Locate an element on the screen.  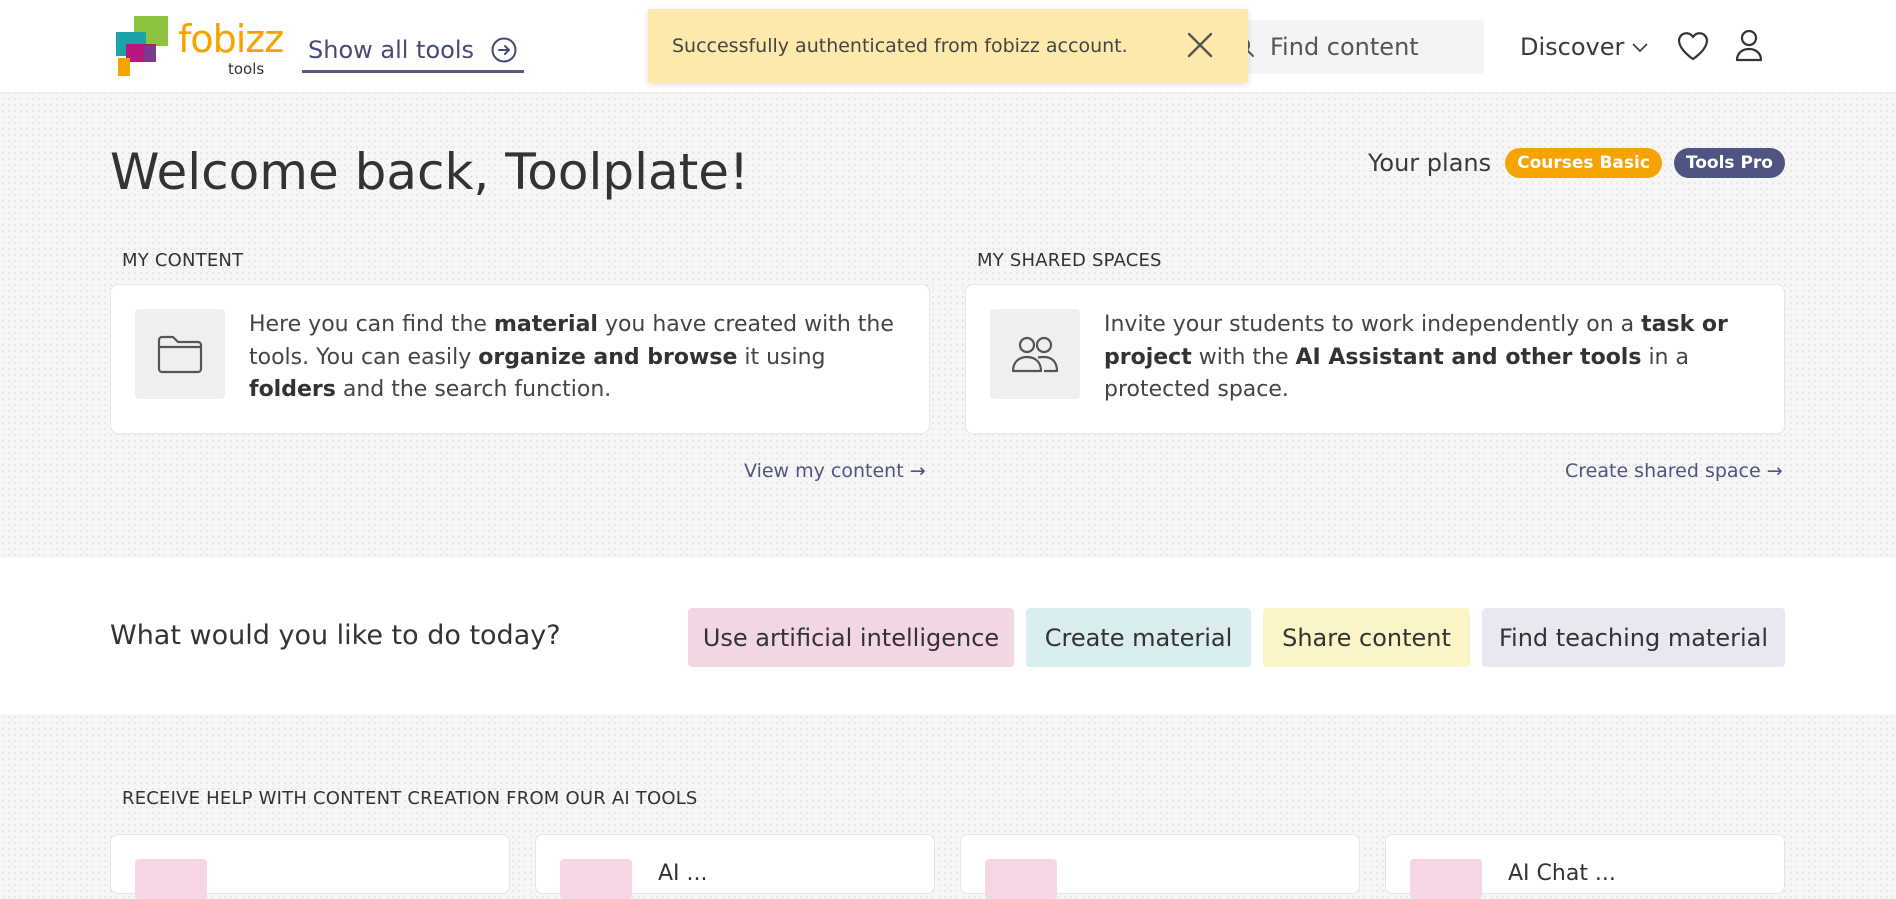
search-box is located at coordinates (1353, 47).